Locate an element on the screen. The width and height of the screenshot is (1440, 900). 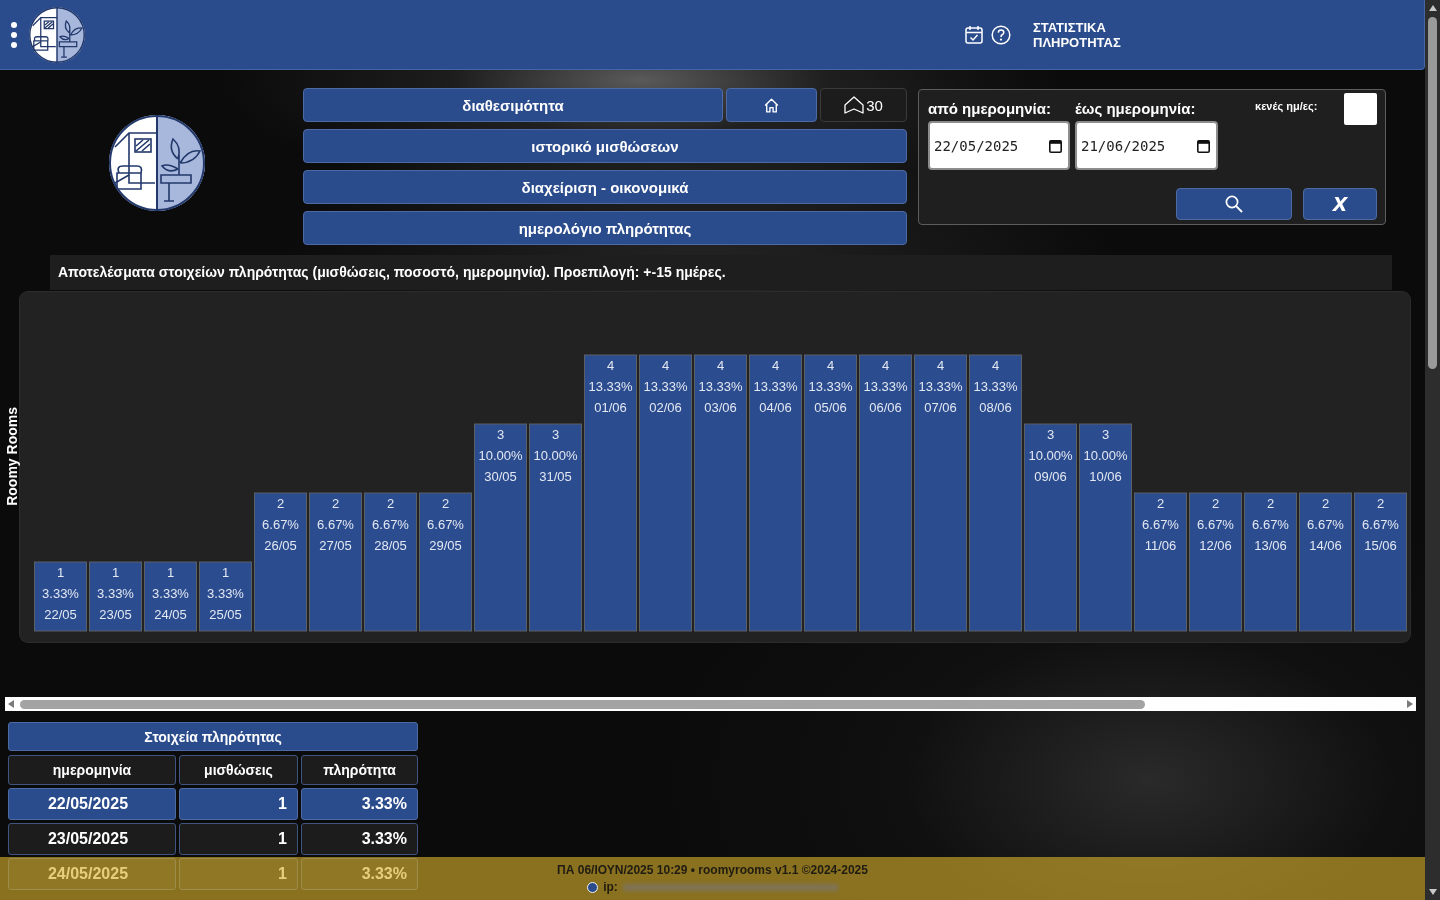
scroll-down-arrow-icon is located at coordinates (1432, 892).